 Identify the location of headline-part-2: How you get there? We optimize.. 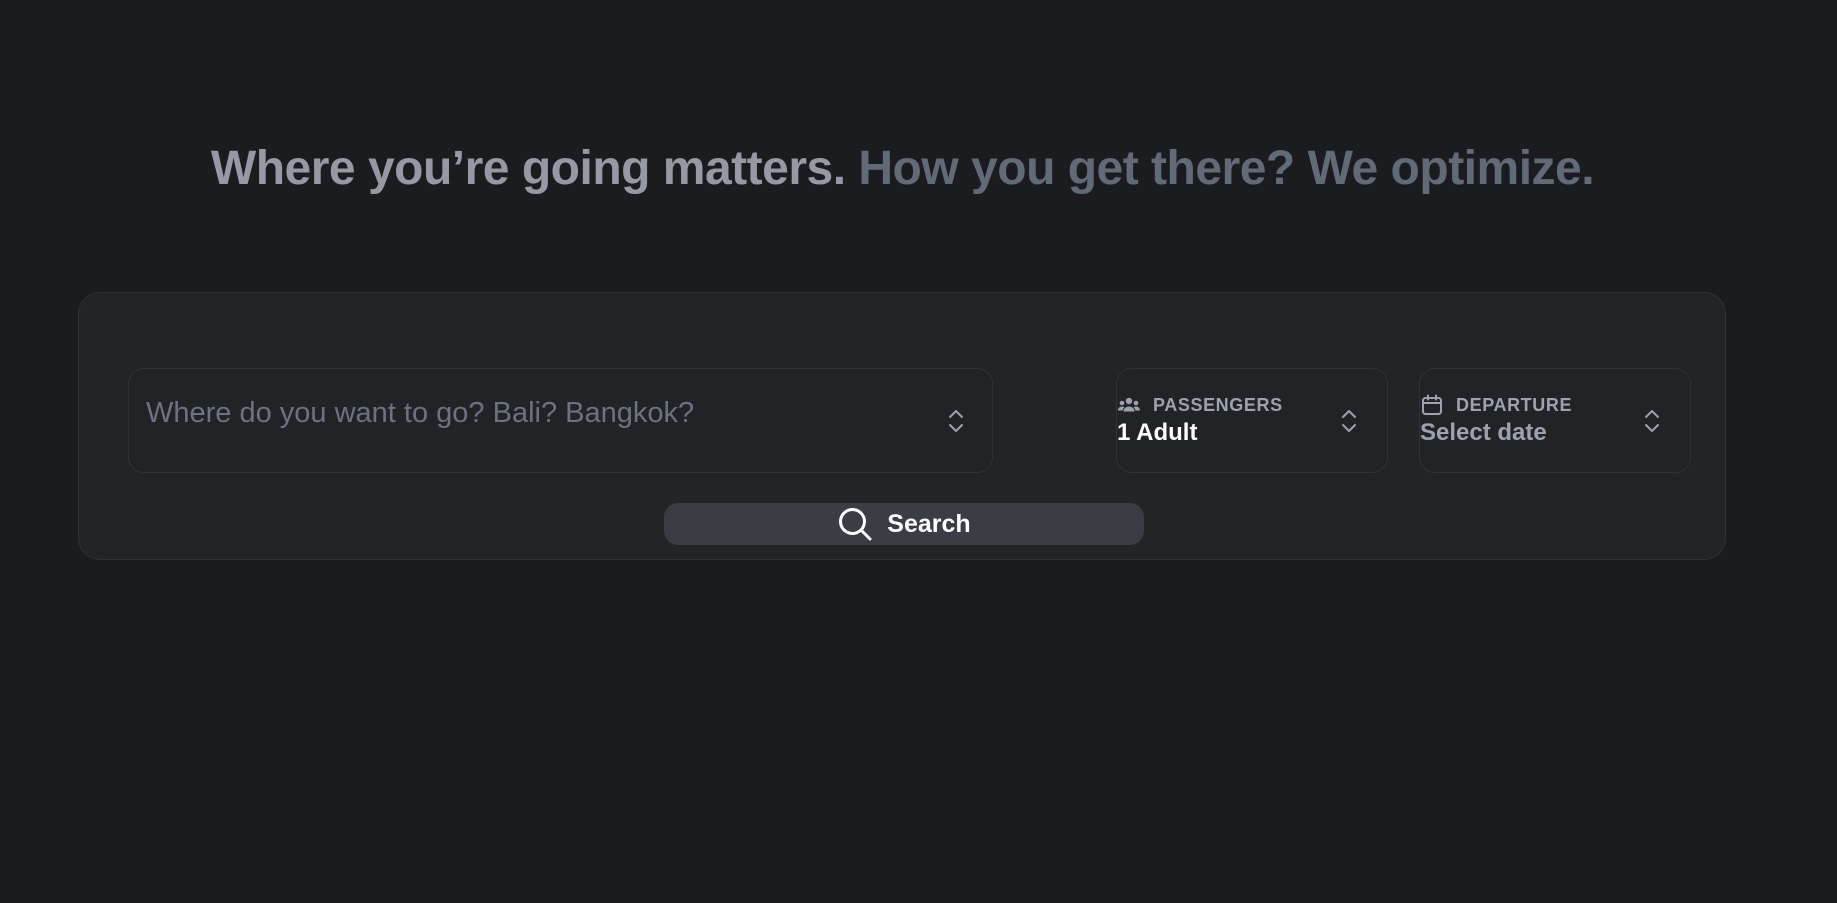
(1226, 168).